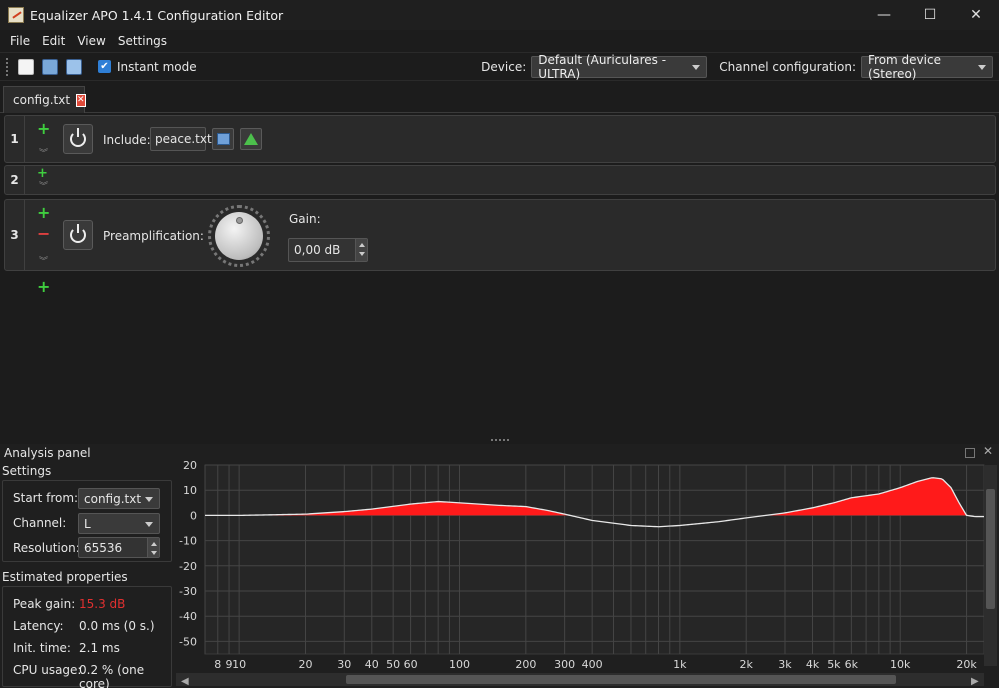 Image resolution: width=999 pixels, height=688 pixels. Describe the element at coordinates (38, 626) in the screenshot. I see `latency-label: Latency:` at that location.